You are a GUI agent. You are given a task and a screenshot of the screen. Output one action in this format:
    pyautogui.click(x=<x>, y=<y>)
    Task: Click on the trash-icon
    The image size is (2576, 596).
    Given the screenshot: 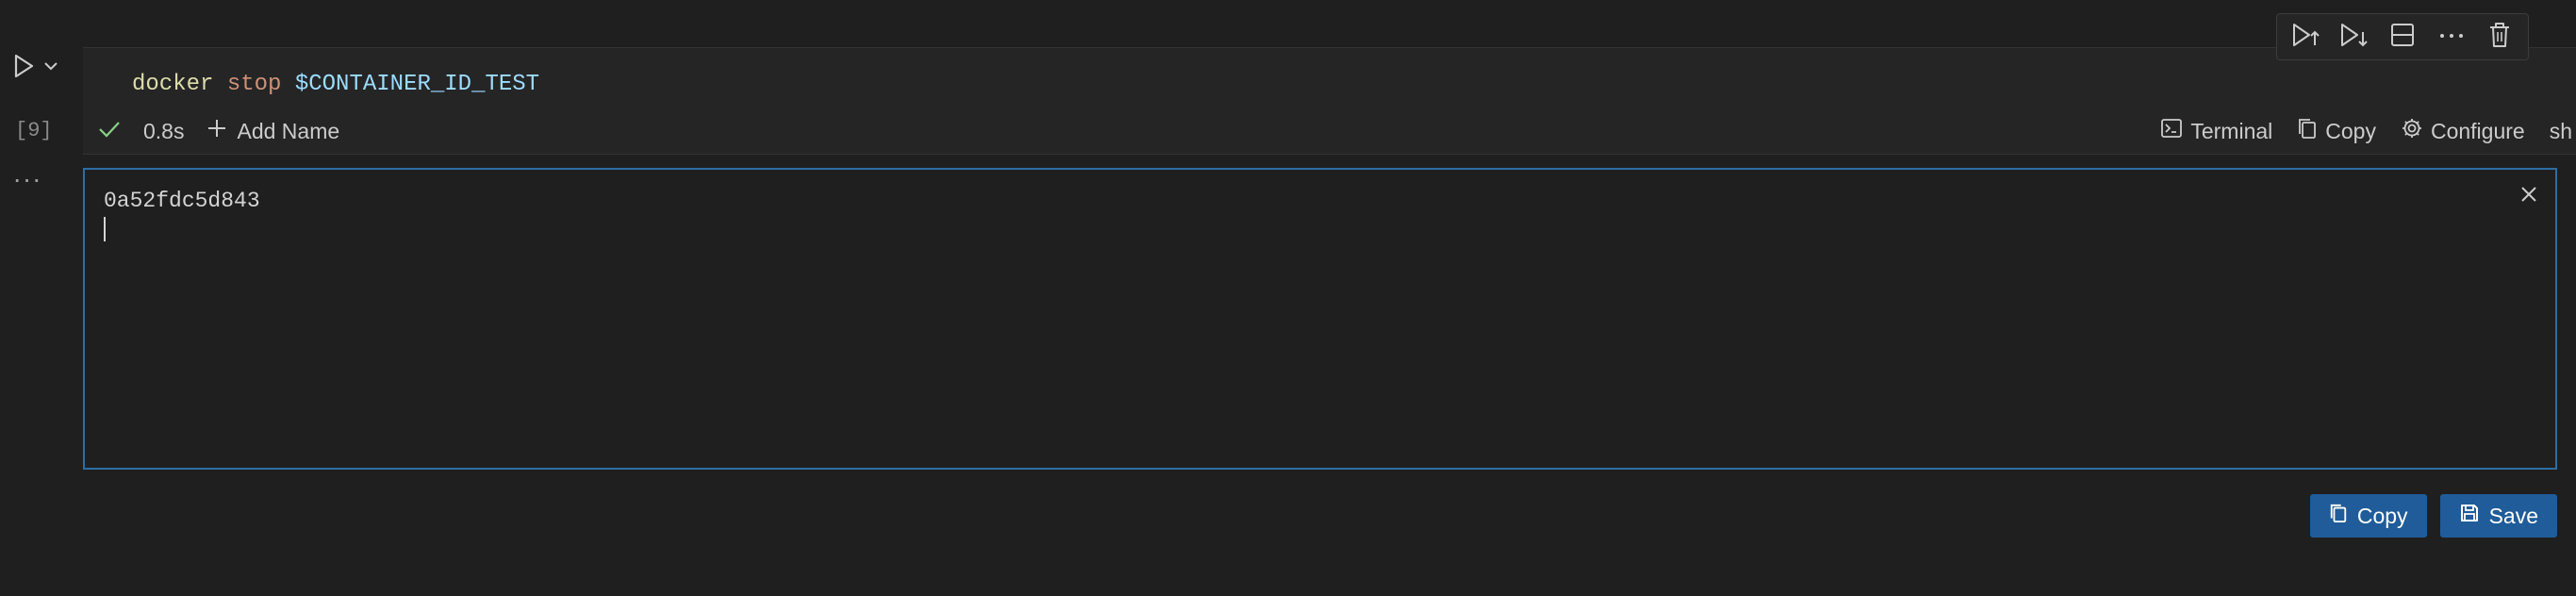 What is the action you would take?
    pyautogui.click(x=2499, y=38)
    